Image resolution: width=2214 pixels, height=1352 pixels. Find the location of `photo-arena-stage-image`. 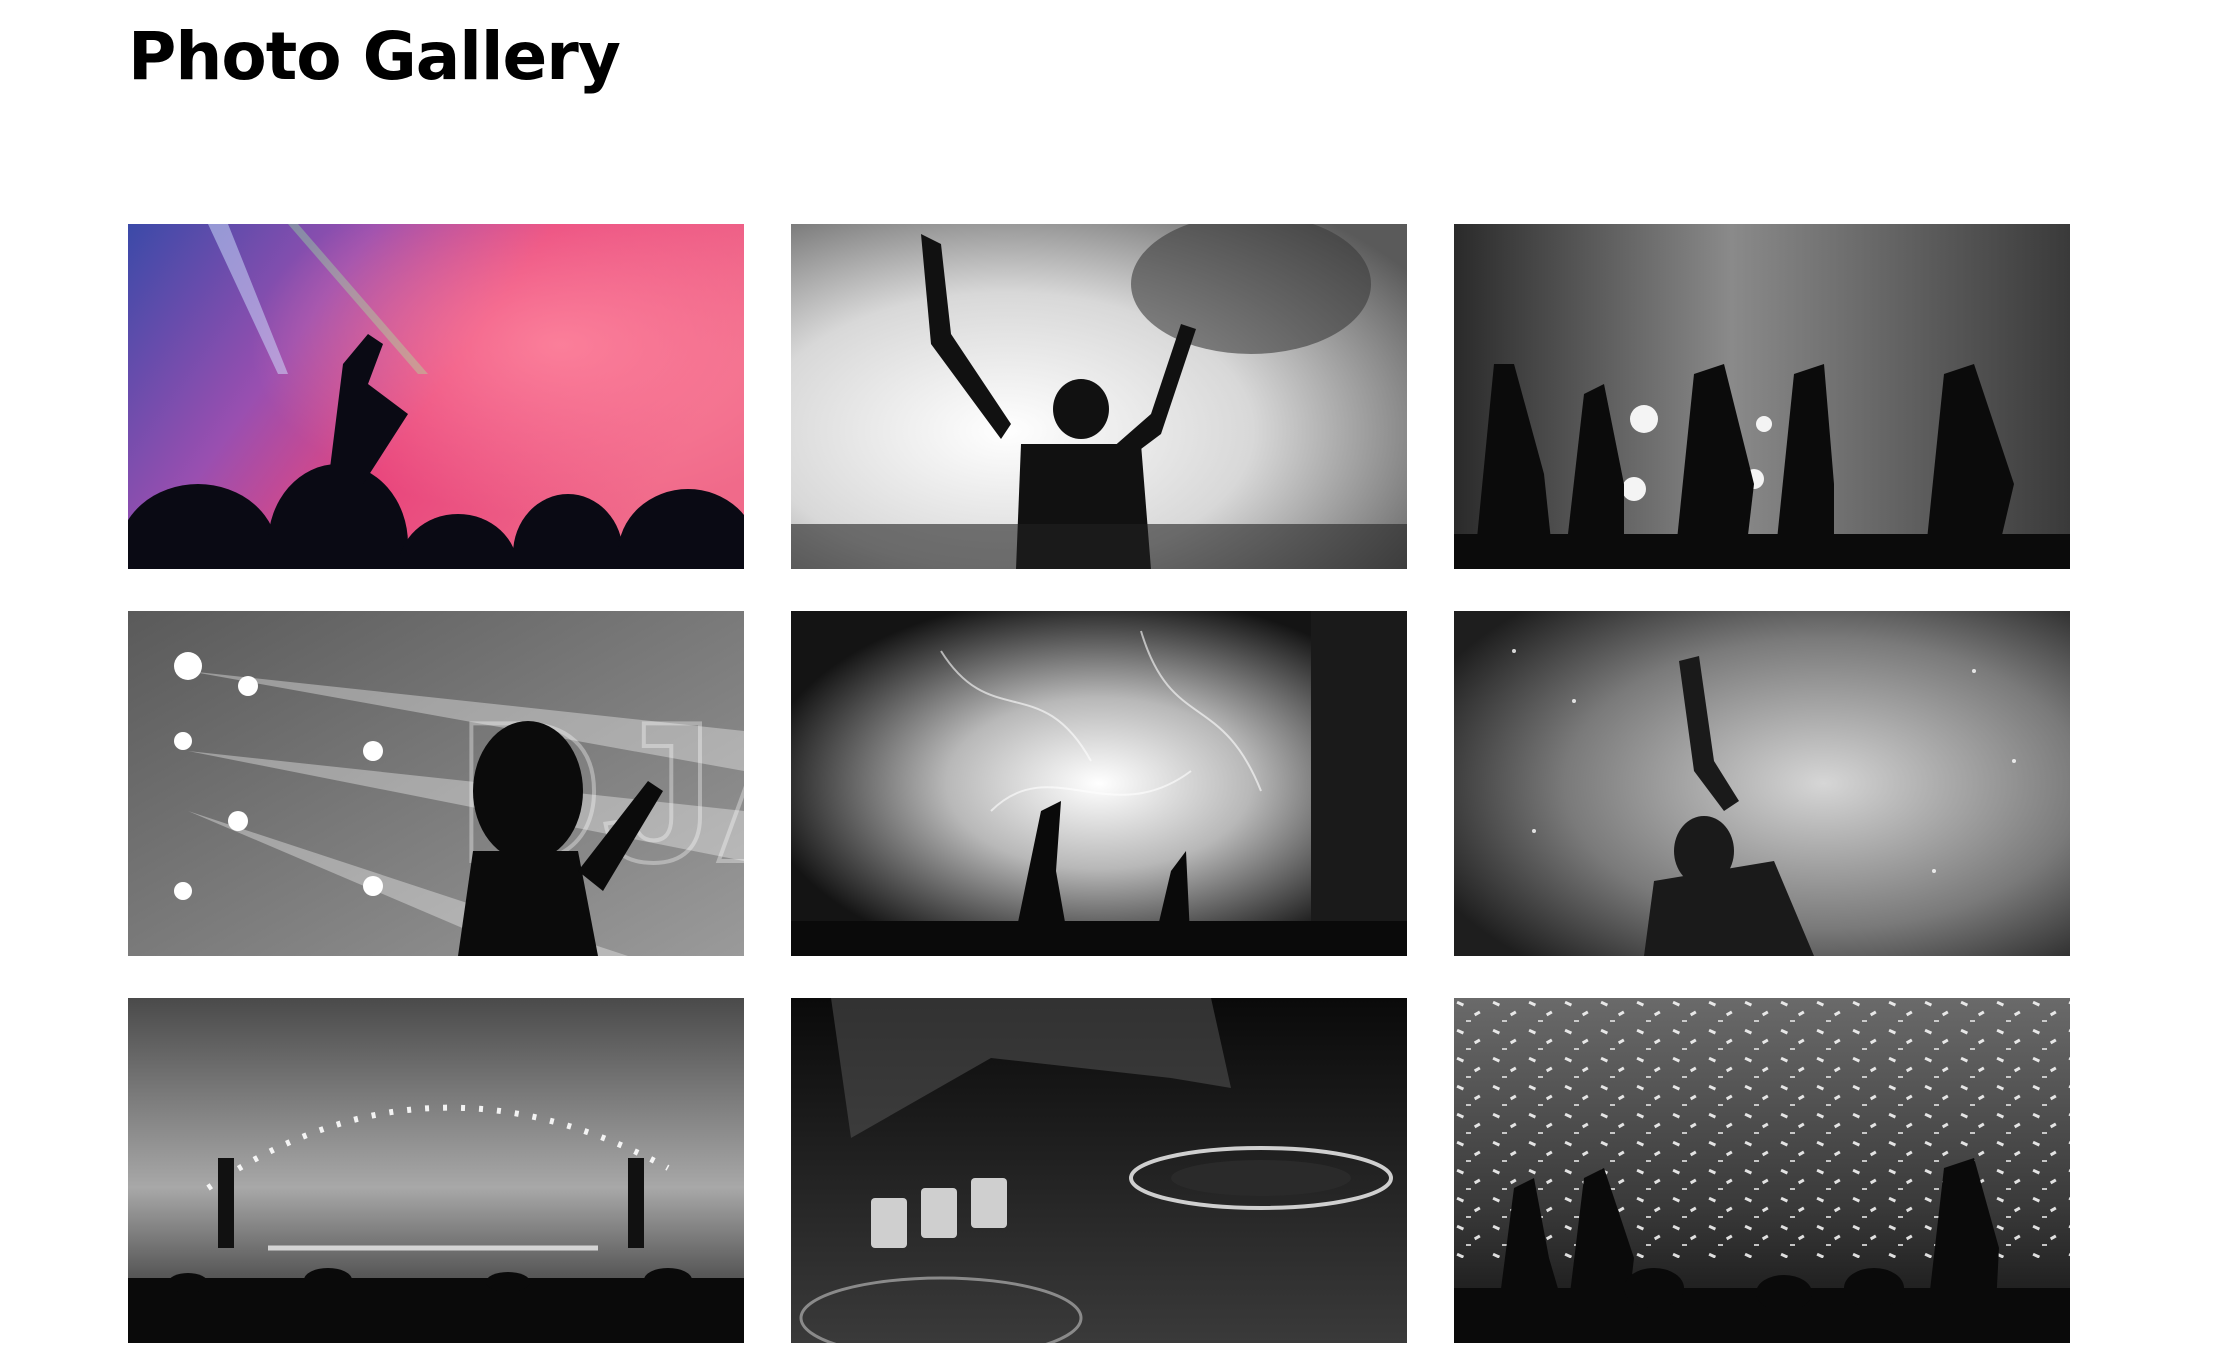

photo-arena-stage-image is located at coordinates (436, 1170).